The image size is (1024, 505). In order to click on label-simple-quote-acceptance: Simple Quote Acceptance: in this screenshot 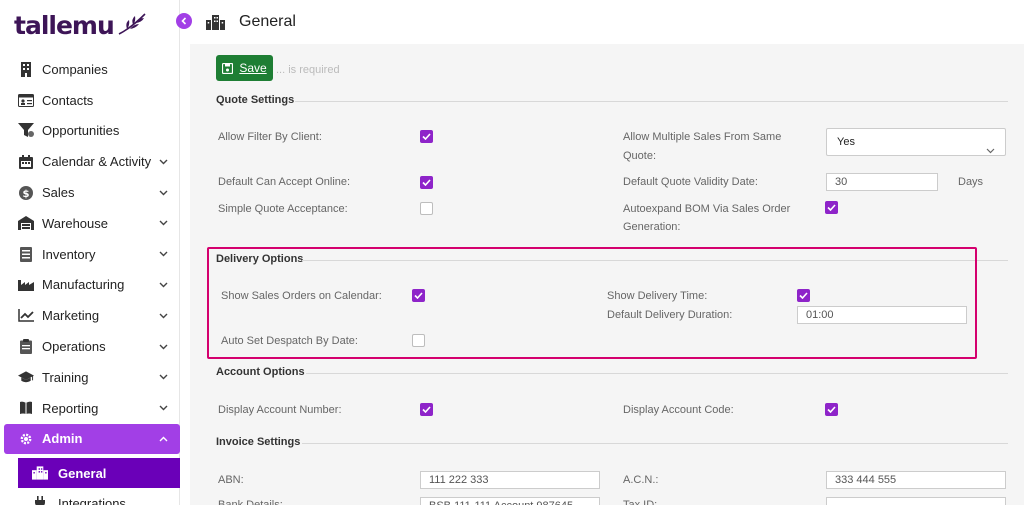, I will do `click(283, 209)`.